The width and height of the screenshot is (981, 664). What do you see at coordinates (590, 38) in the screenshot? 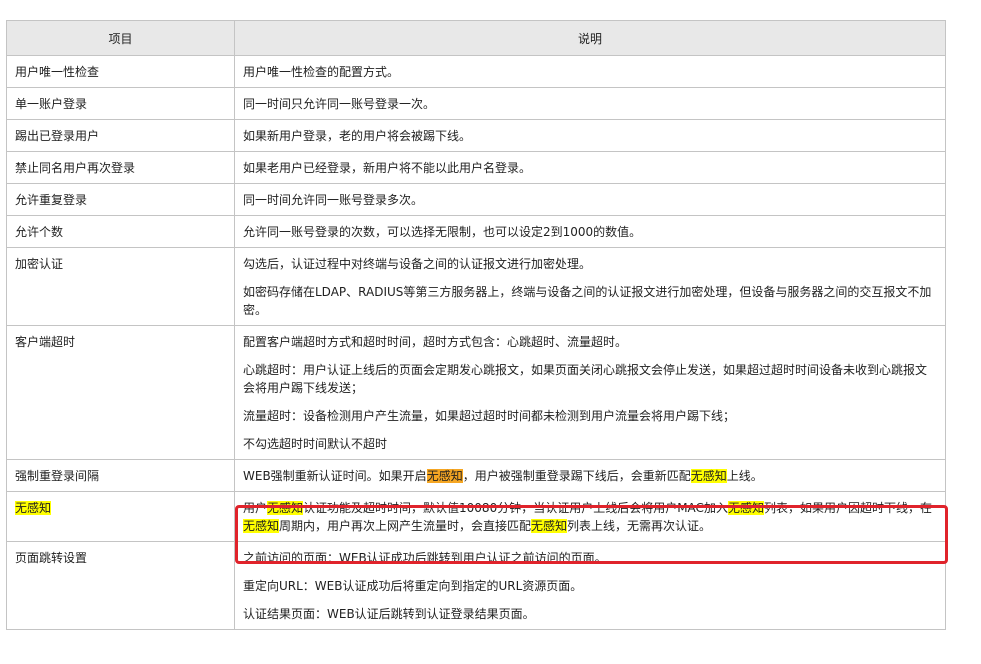
I see `header-description: 说明` at bounding box center [590, 38].